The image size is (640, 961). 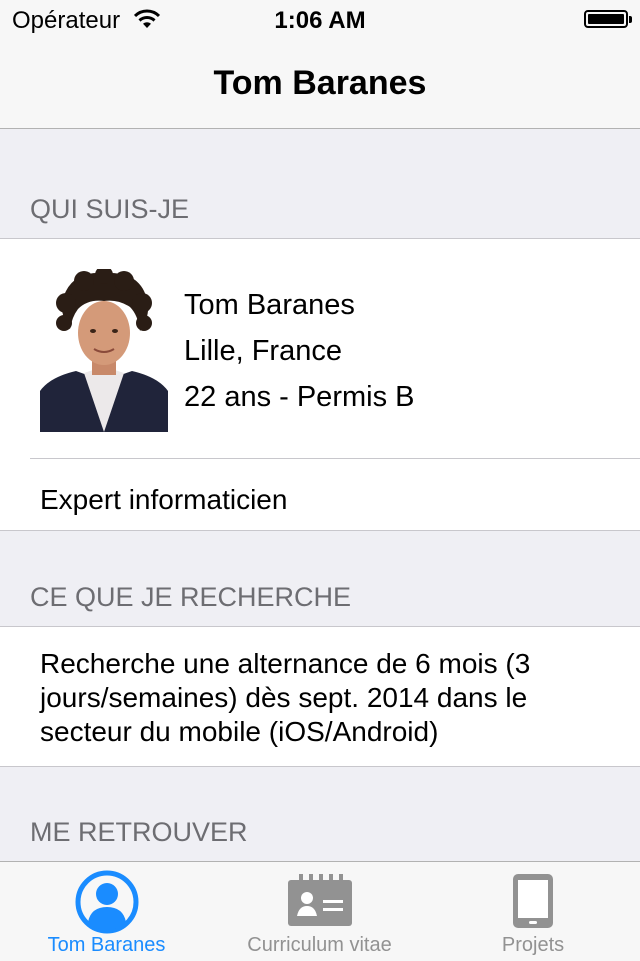 I want to click on tab-tom-baranes: Tom Baranes, so click(x=106, y=911).